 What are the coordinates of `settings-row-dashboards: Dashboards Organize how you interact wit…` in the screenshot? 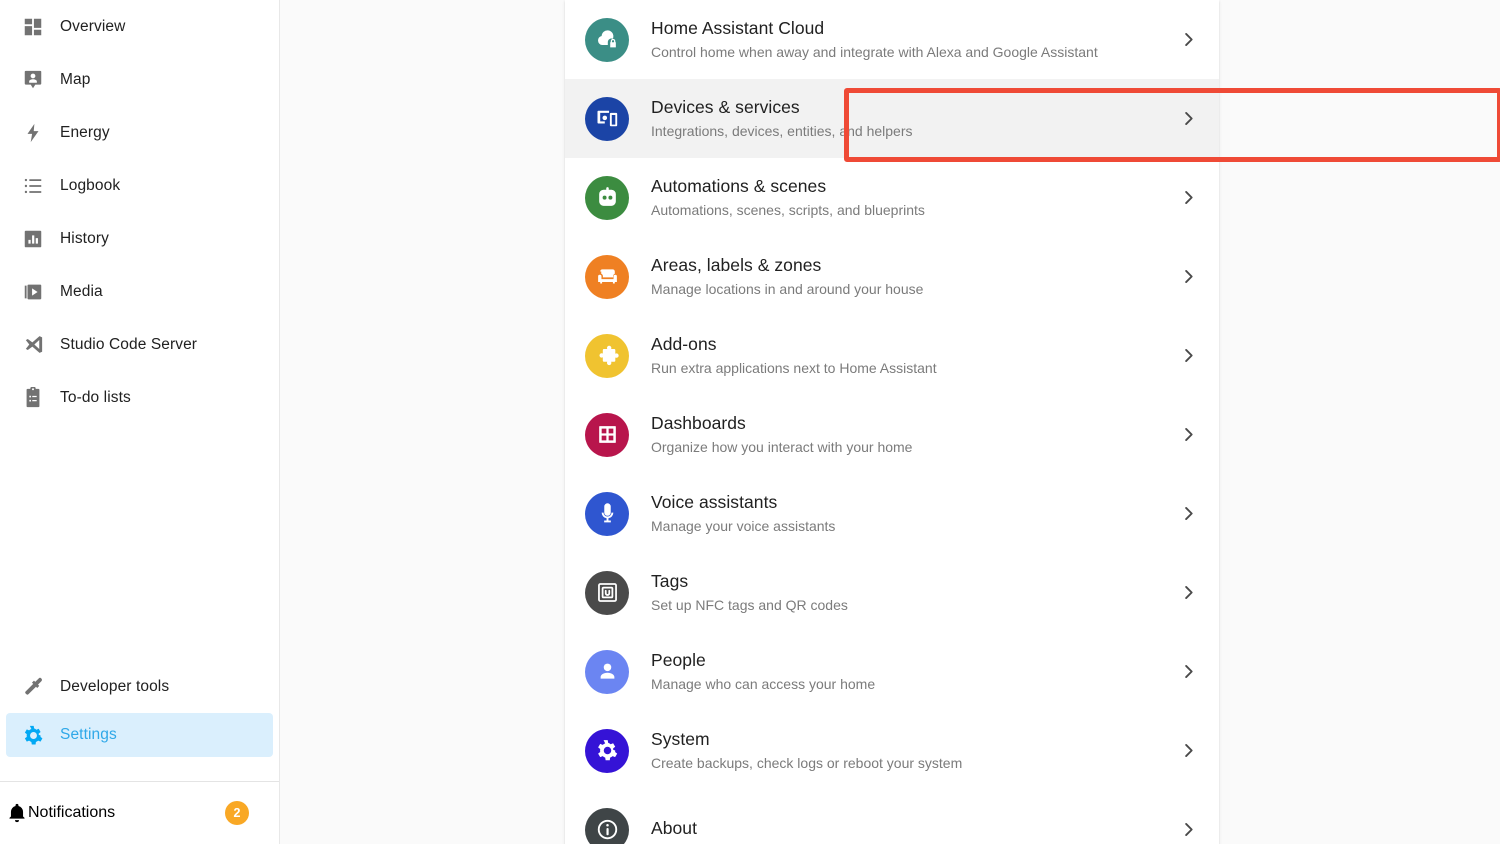 It's located at (892, 434).